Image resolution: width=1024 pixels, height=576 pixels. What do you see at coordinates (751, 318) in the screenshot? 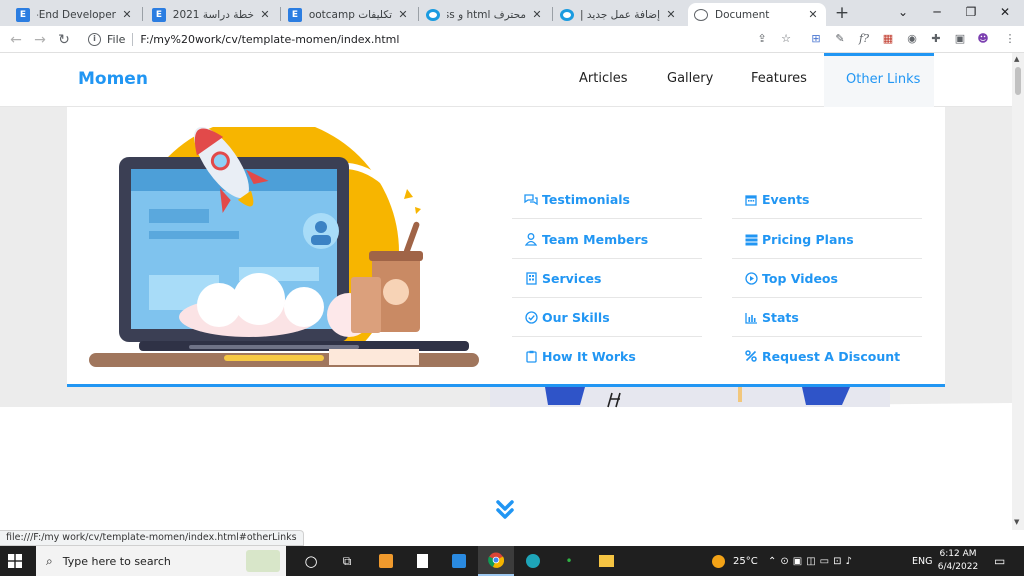
I see `chart-icon` at bounding box center [751, 318].